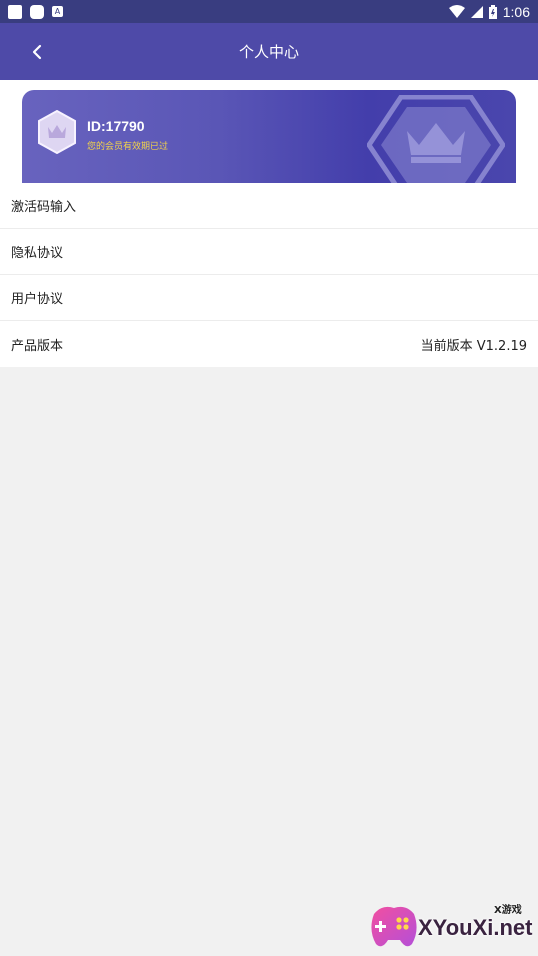 The image size is (538, 956). I want to click on member-card: ID:17790 您的会员有效期已过, so click(269, 136).